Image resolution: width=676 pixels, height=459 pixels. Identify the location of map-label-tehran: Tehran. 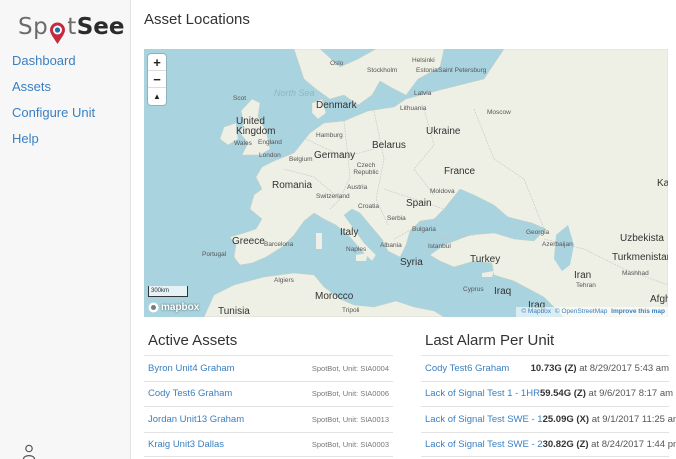
(586, 285).